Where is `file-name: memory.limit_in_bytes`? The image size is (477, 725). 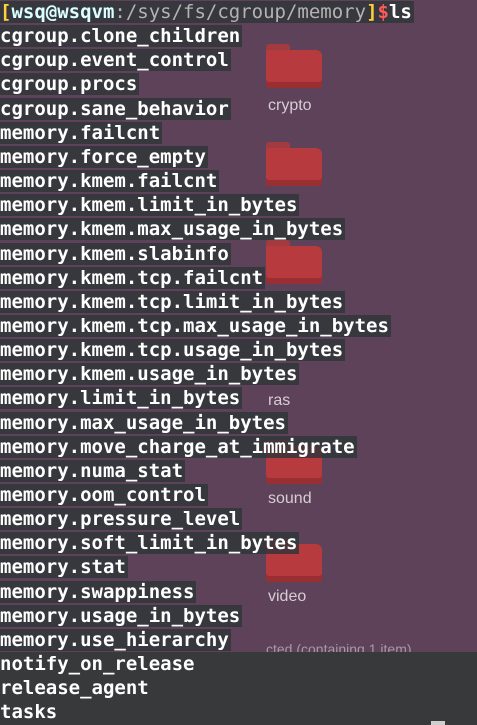
file-name: memory.limit_in_bytes is located at coordinates (121, 398).